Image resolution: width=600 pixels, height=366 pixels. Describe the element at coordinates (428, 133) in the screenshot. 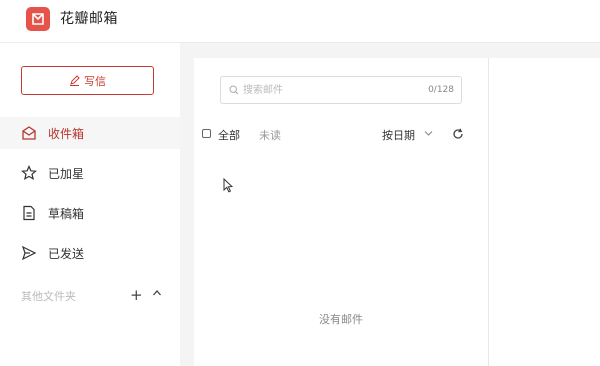

I see `chevron-down-icon` at that location.